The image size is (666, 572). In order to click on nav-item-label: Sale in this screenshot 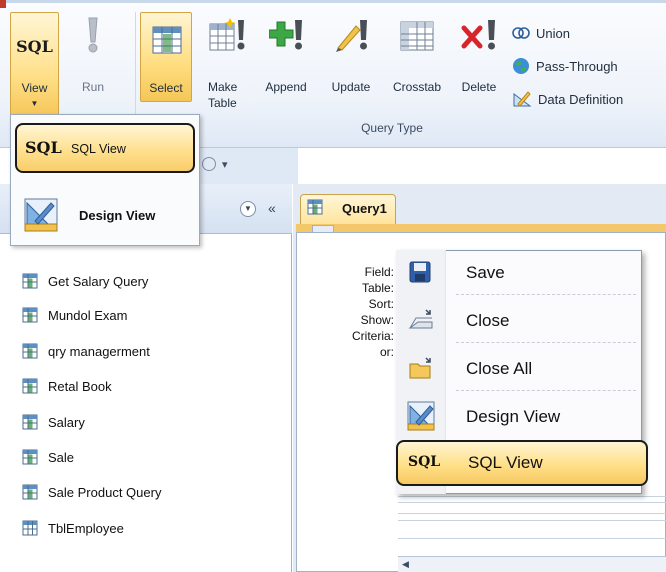, I will do `click(61, 457)`.